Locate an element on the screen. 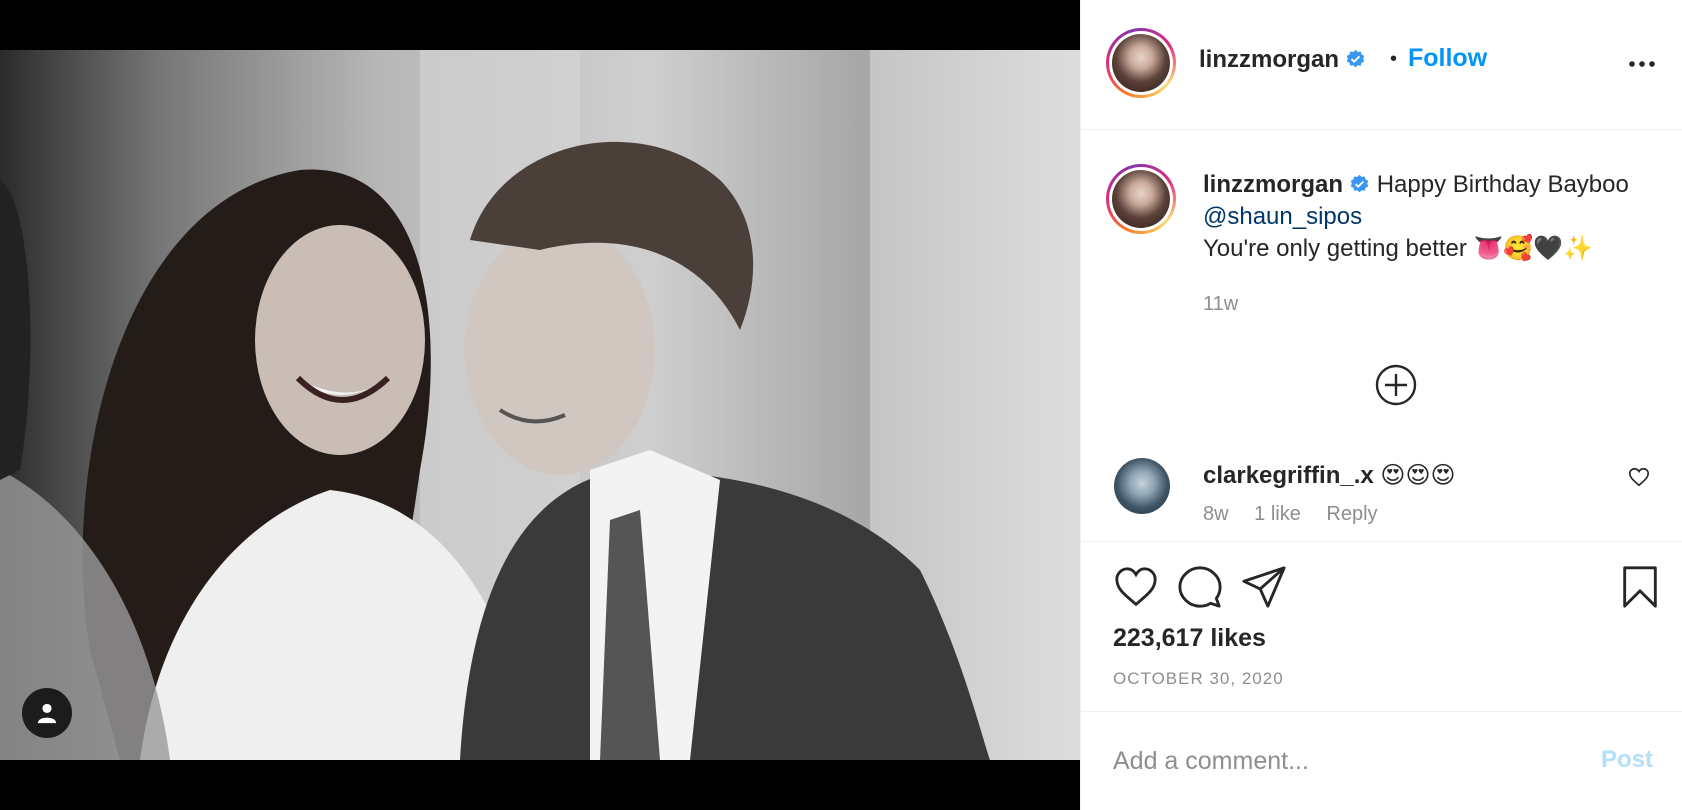 This screenshot has height=810, width=1682. post-date: OCTOBER 30, 2020 is located at coordinates (1198, 679).